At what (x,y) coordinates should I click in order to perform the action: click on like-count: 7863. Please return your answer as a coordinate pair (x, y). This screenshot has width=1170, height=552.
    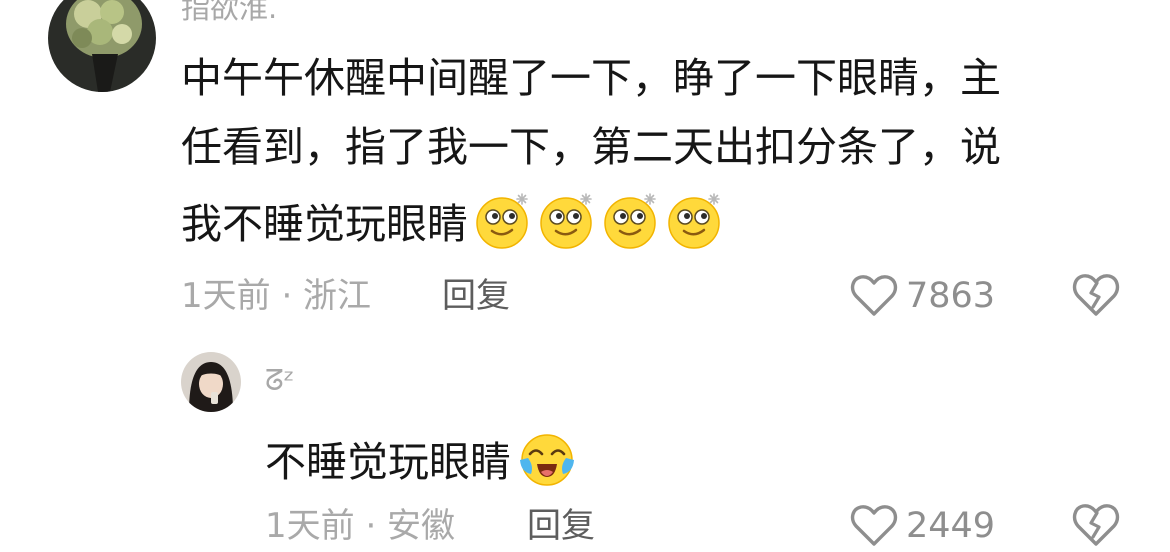
    Looking at the image, I should click on (951, 295).